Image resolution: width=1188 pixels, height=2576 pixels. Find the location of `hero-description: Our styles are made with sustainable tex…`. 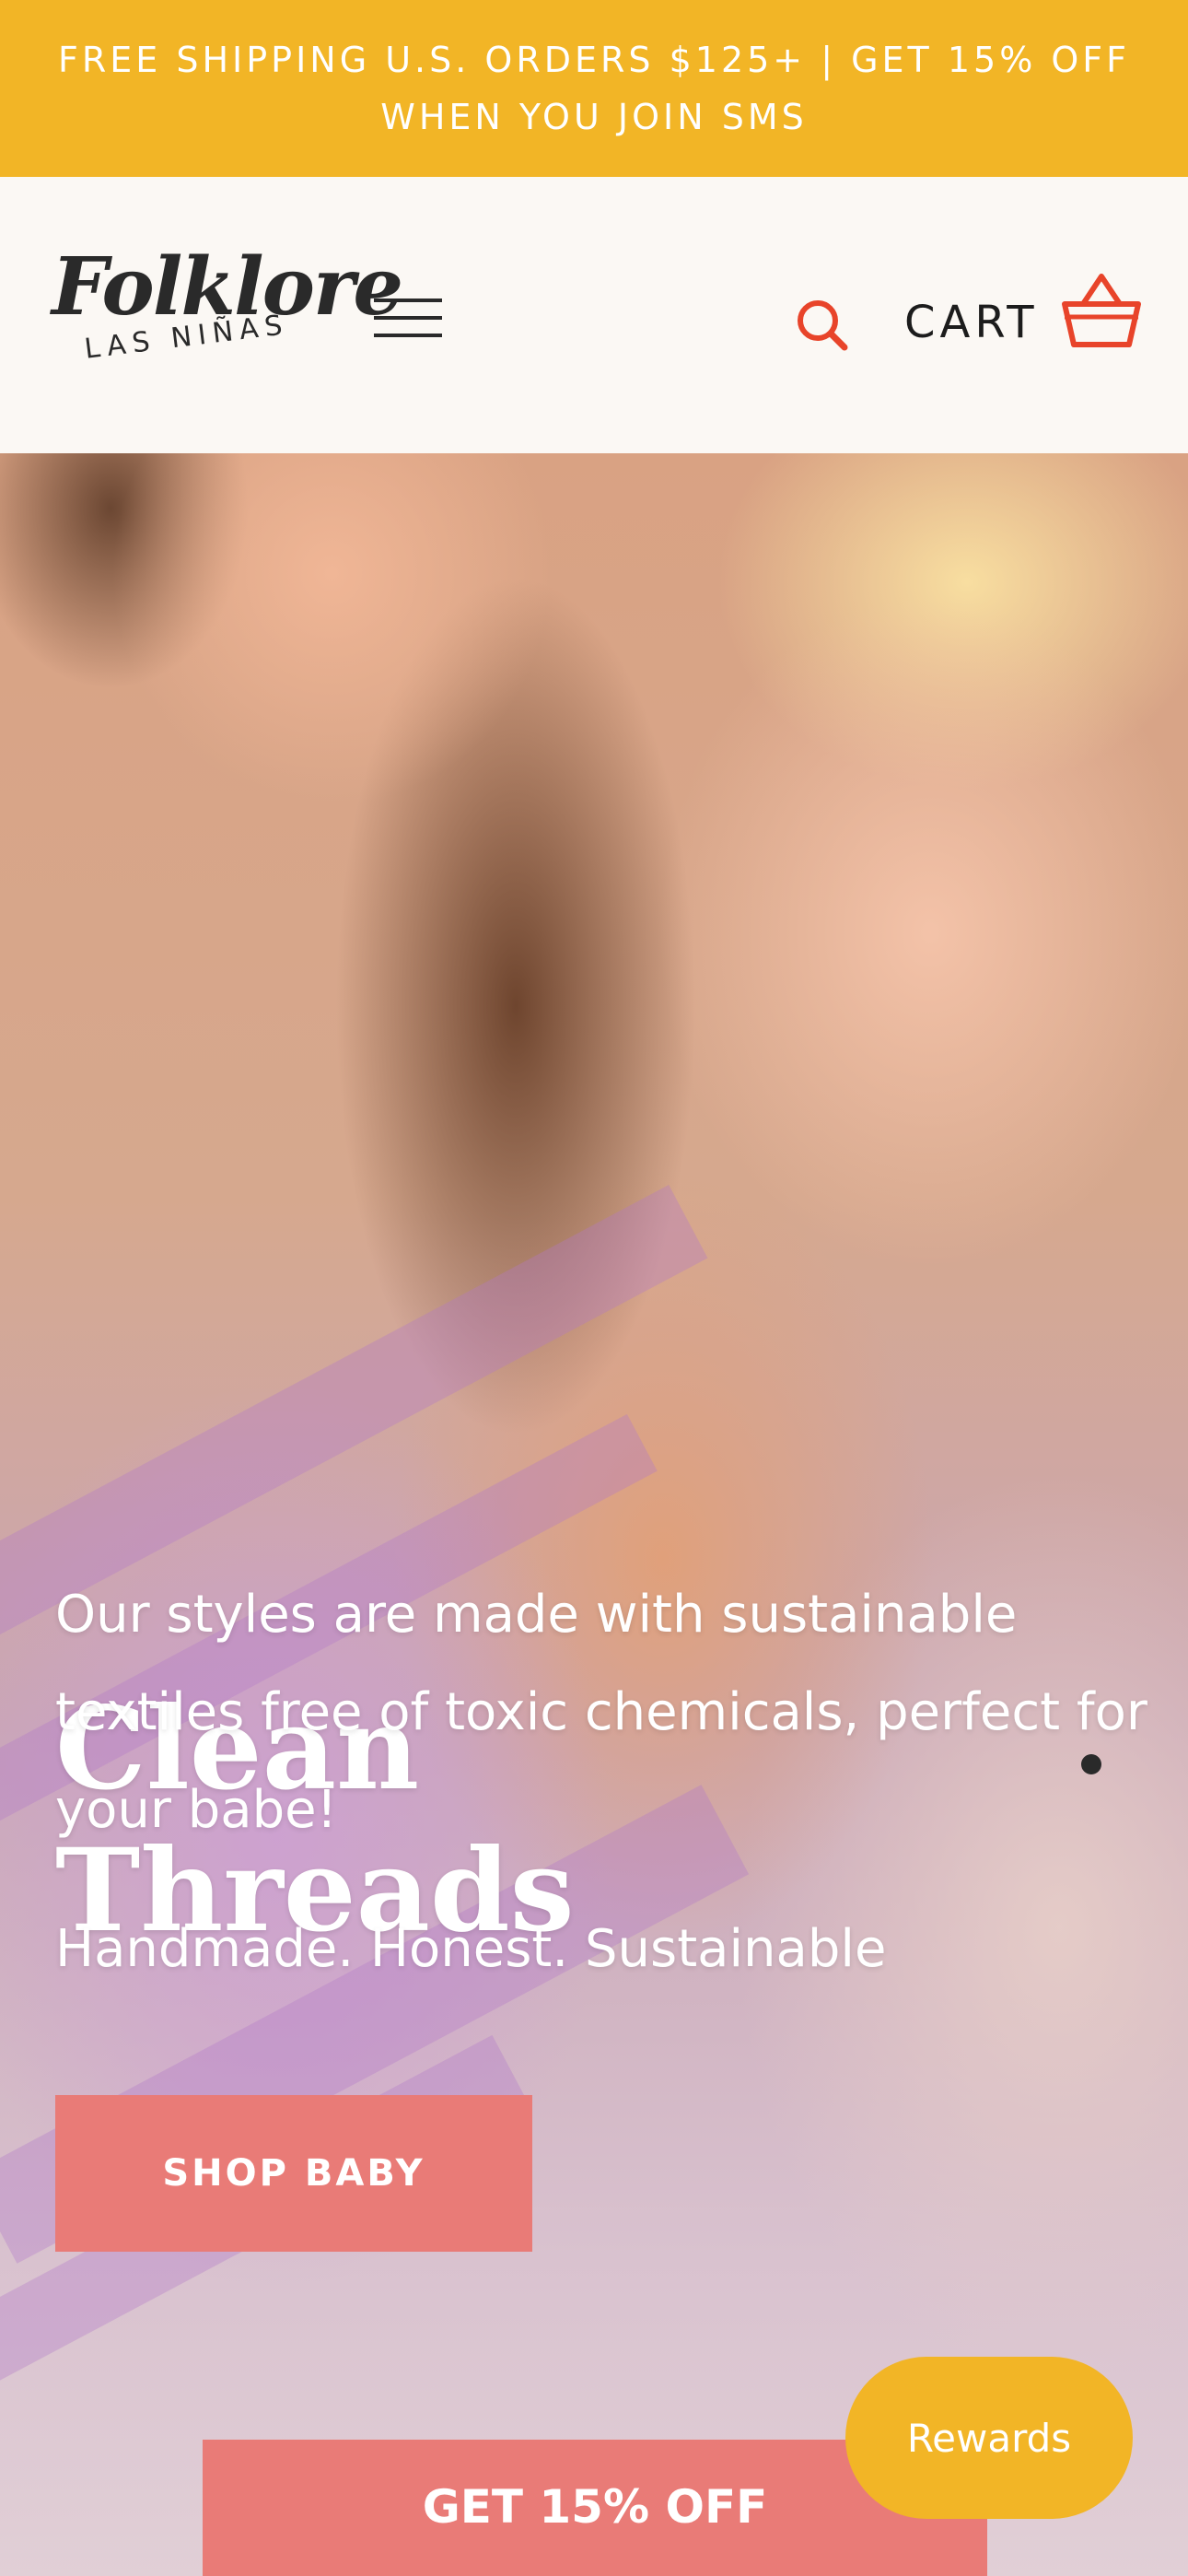

hero-description: Our styles are made with sustainable tex… is located at coordinates (601, 1712).